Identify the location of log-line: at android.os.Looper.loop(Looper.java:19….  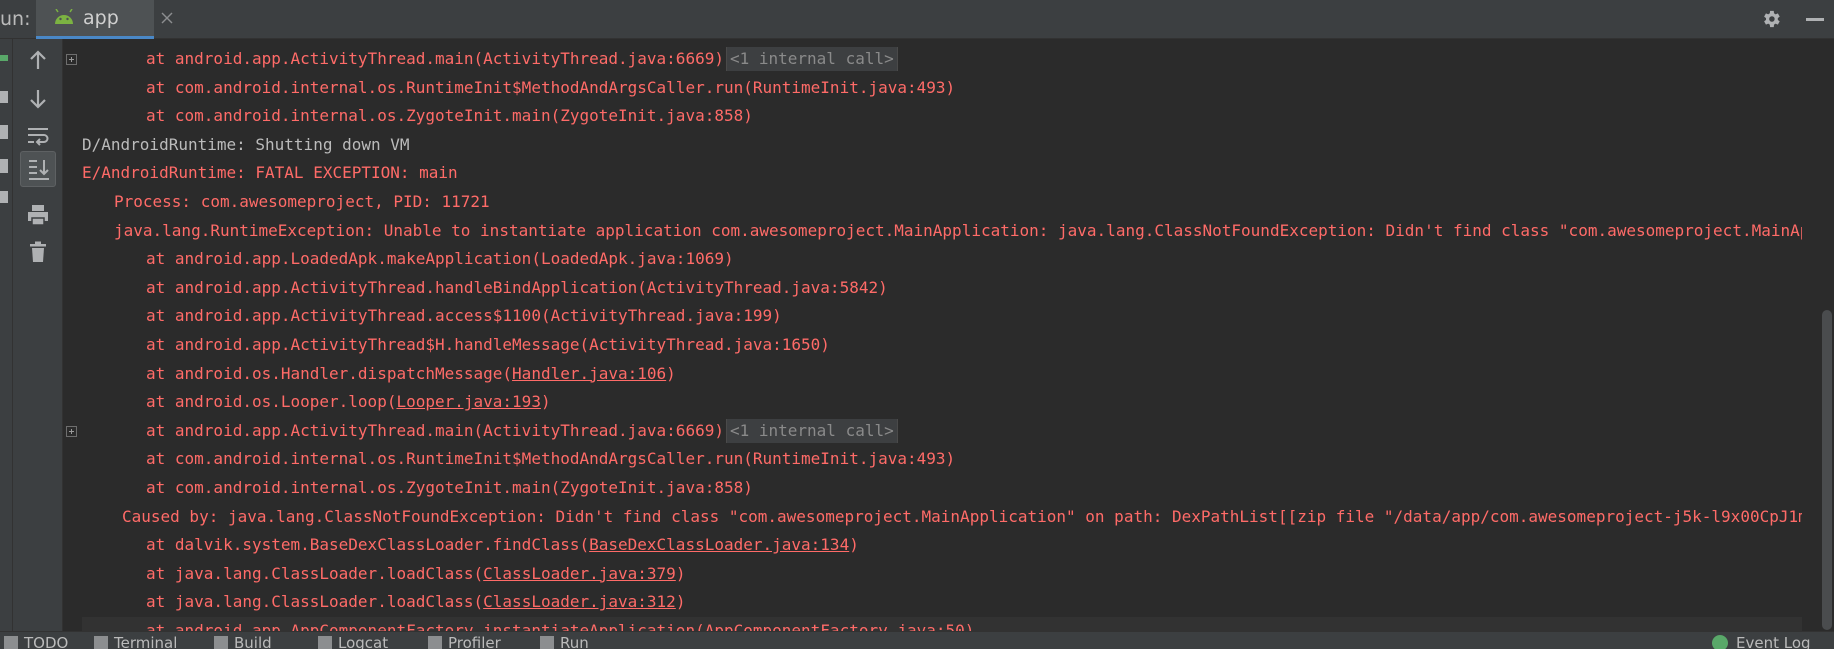
(942, 402).